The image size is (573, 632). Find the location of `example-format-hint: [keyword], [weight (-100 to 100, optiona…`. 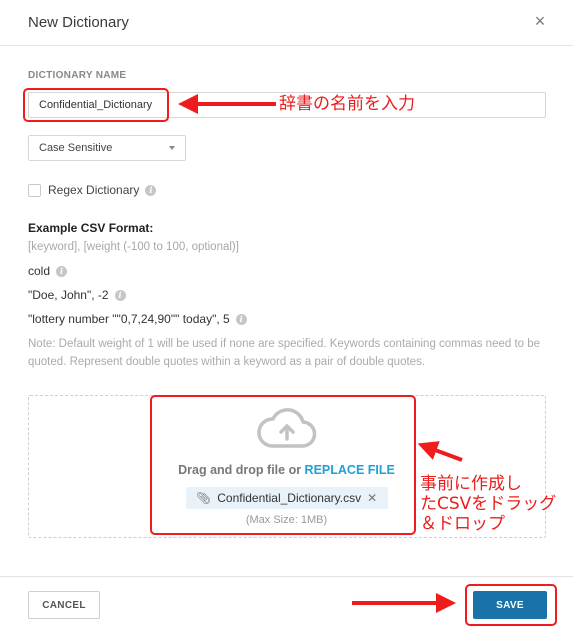

example-format-hint: [keyword], [weight (-100 to 100, optiona… is located at coordinates (133, 247).